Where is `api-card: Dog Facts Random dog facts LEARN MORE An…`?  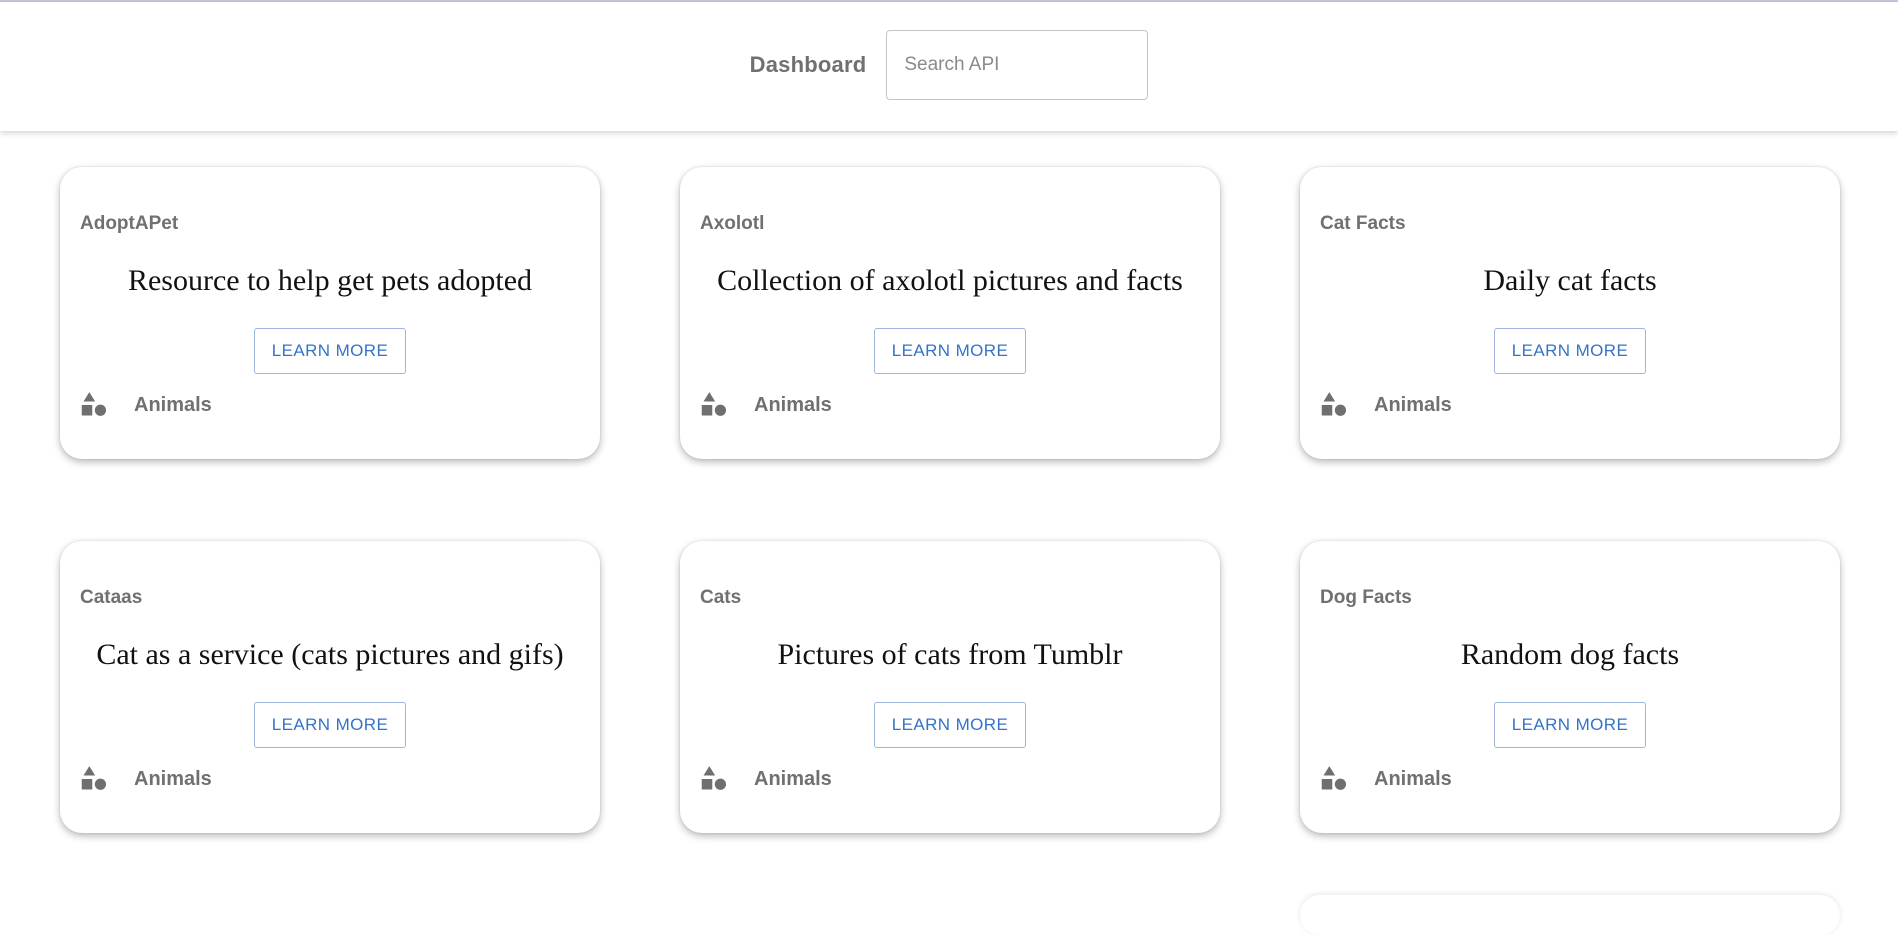
api-card: Dog Facts Random dog facts LEARN MORE An… is located at coordinates (1570, 687).